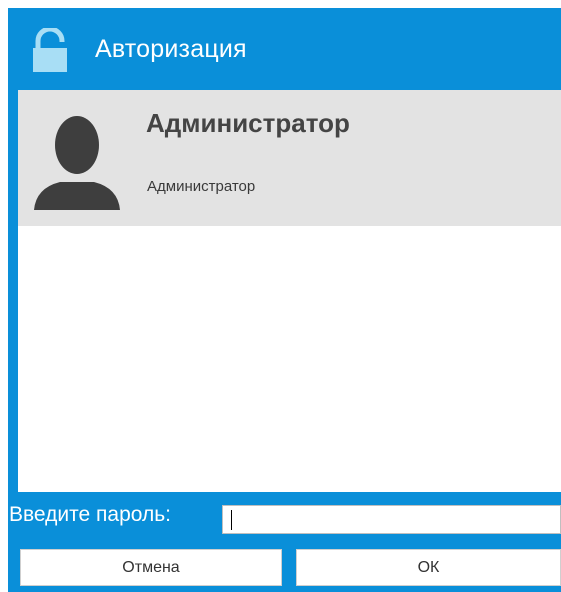 Image resolution: width=561 pixels, height=592 pixels. What do you see at coordinates (77, 163) in the screenshot?
I see `user-silhouette-icon` at bounding box center [77, 163].